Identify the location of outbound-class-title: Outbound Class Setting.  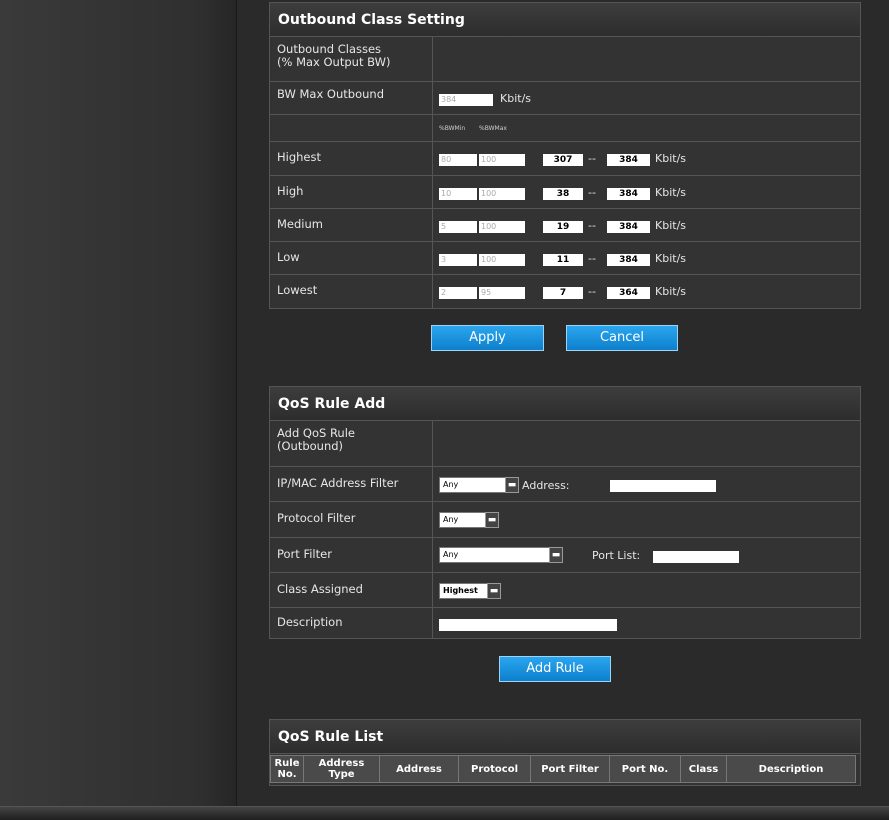
(565, 20).